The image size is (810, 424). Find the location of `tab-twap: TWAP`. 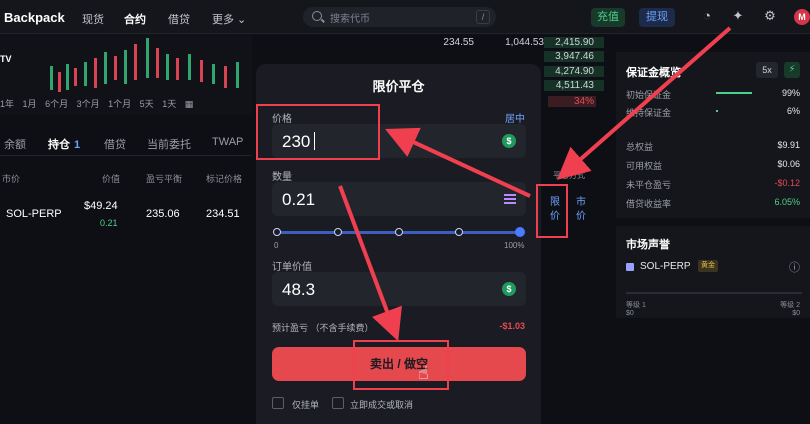

tab-twap: TWAP is located at coordinates (227, 142).